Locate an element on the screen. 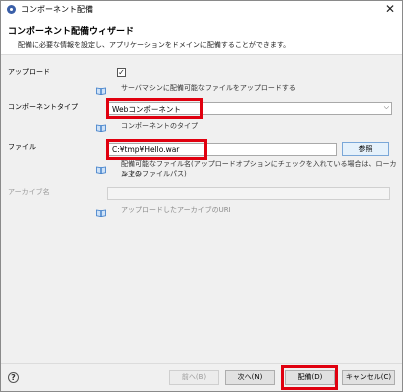 The height and width of the screenshot is (392, 403). highlight-file-path is located at coordinates (156, 149).